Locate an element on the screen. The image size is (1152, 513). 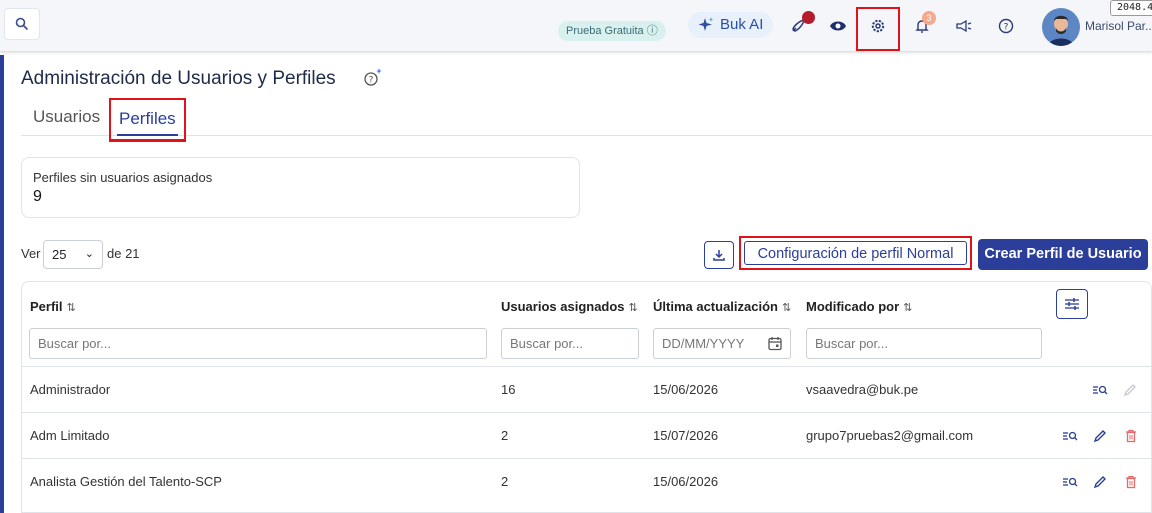
page-help-button: ? is located at coordinates (373, 78).